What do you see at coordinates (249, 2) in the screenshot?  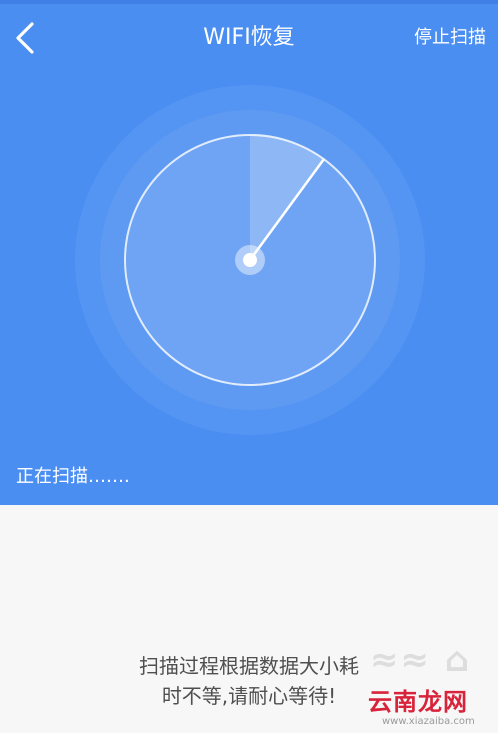 I see `status-bar-strip` at bounding box center [249, 2].